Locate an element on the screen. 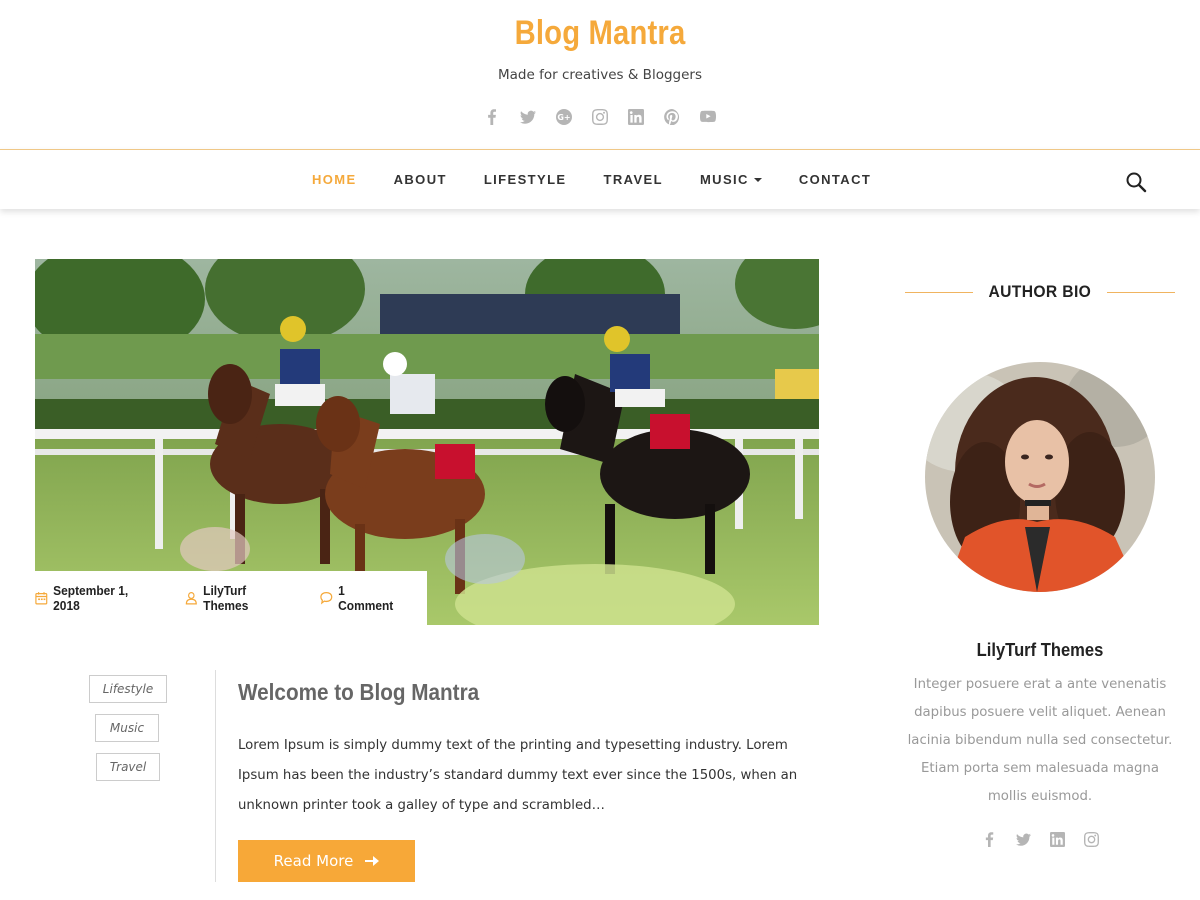  post-author-text: LilyTurf Themes is located at coordinates (225, 598).